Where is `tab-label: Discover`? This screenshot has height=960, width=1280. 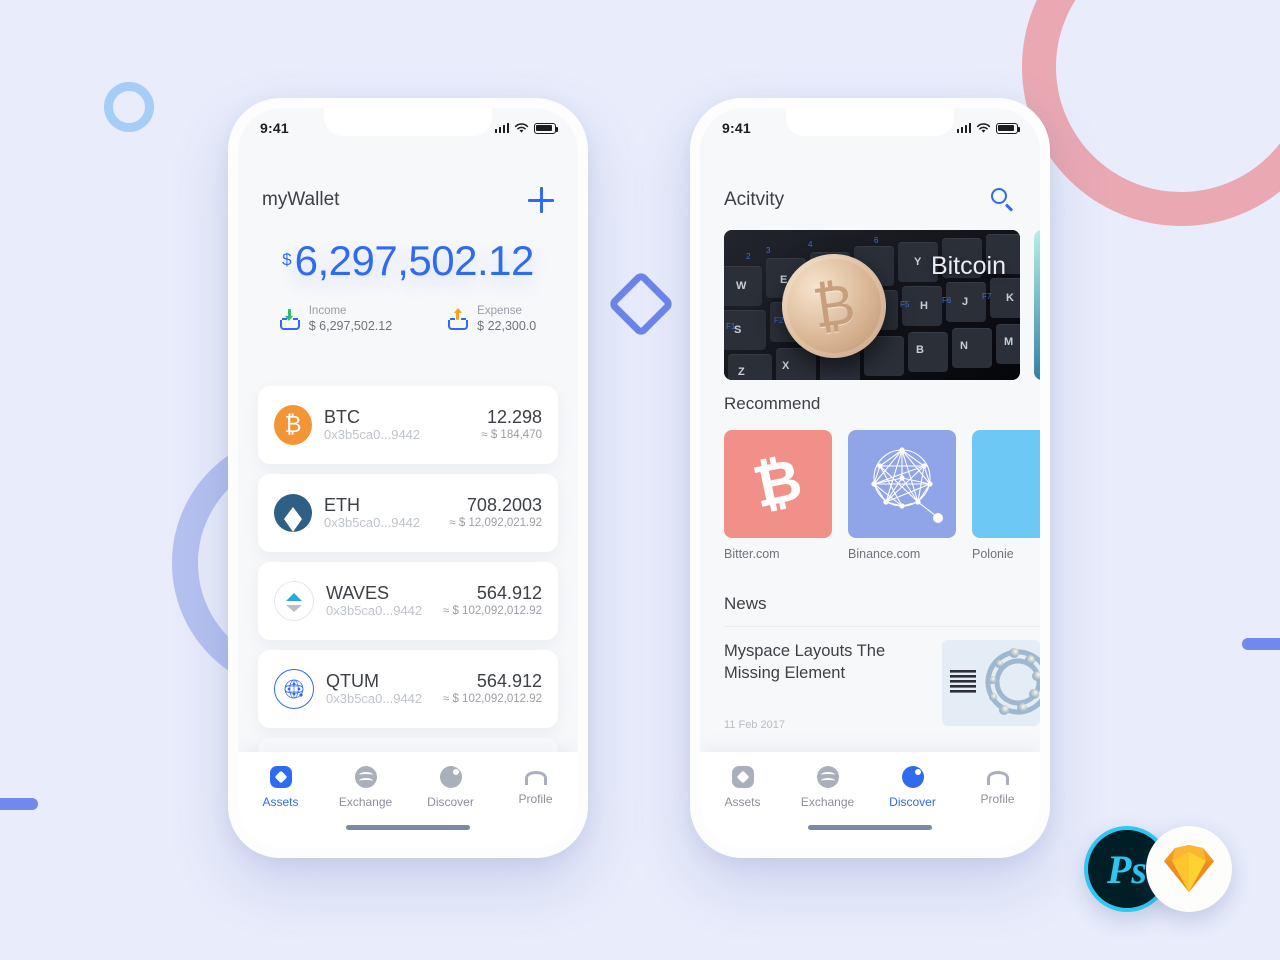
tab-label: Discover is located at coordinates (450, 802).